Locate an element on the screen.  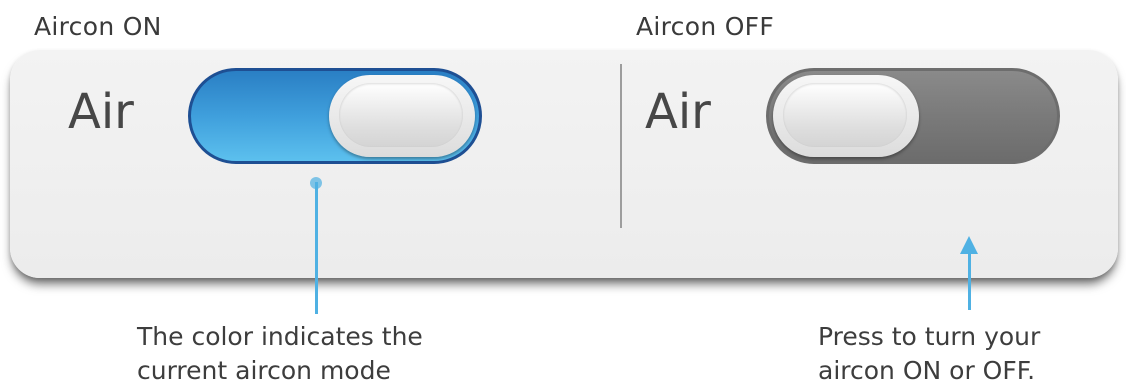
callout-press-line2: aircon ON or OFF. is located at coordinates (927, 370).